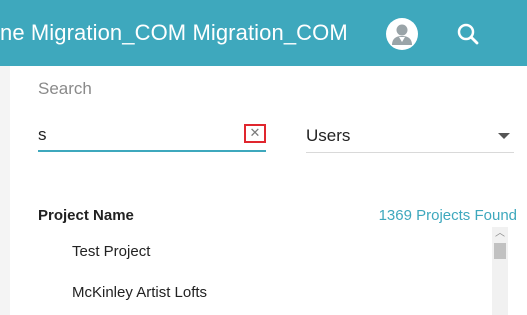 This screenshot has height=315, width=527. What do you see at coordinates (447, 215) in the screenshot?
I see `projects-found-count: 1369 Projects Found` at bounding box center [447, 215].